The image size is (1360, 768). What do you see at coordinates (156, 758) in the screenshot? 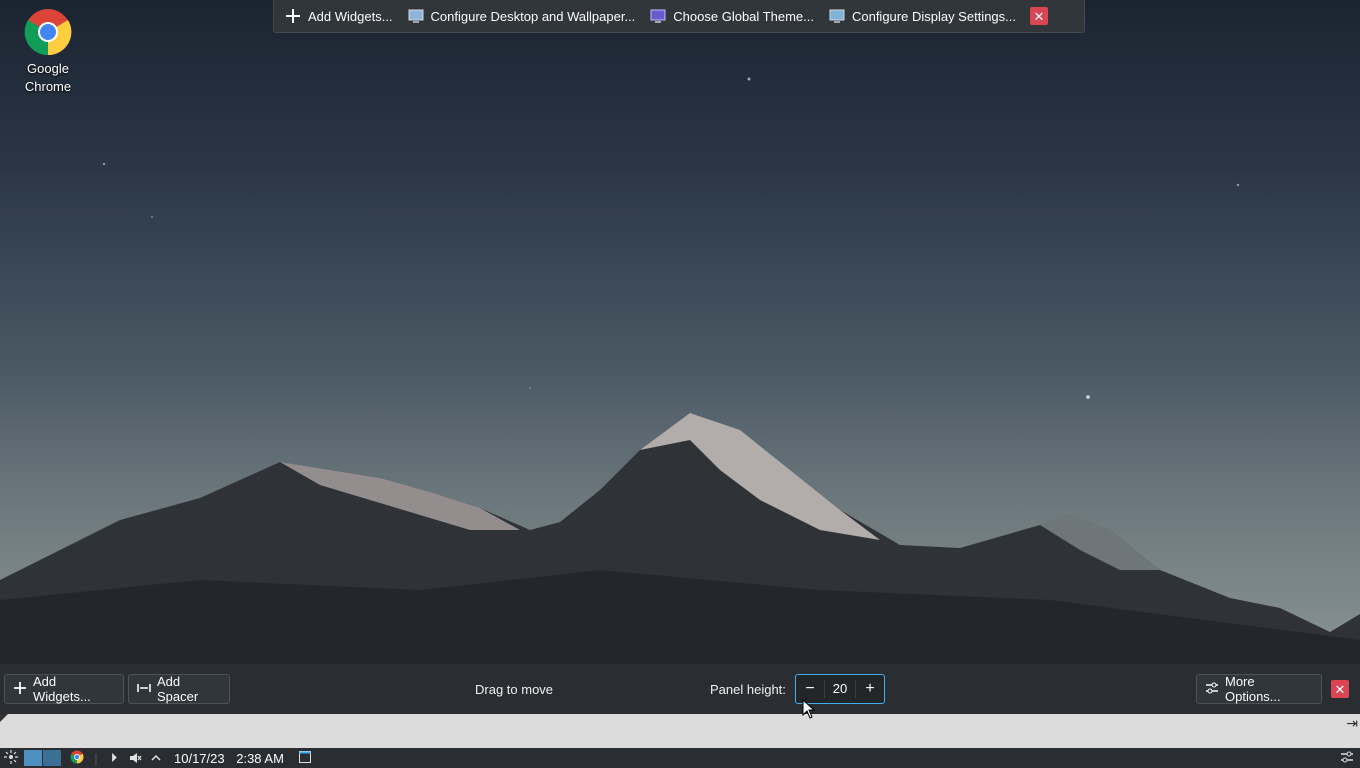
I see `system-tray-expand-icon` at bounding box center [156, 758].